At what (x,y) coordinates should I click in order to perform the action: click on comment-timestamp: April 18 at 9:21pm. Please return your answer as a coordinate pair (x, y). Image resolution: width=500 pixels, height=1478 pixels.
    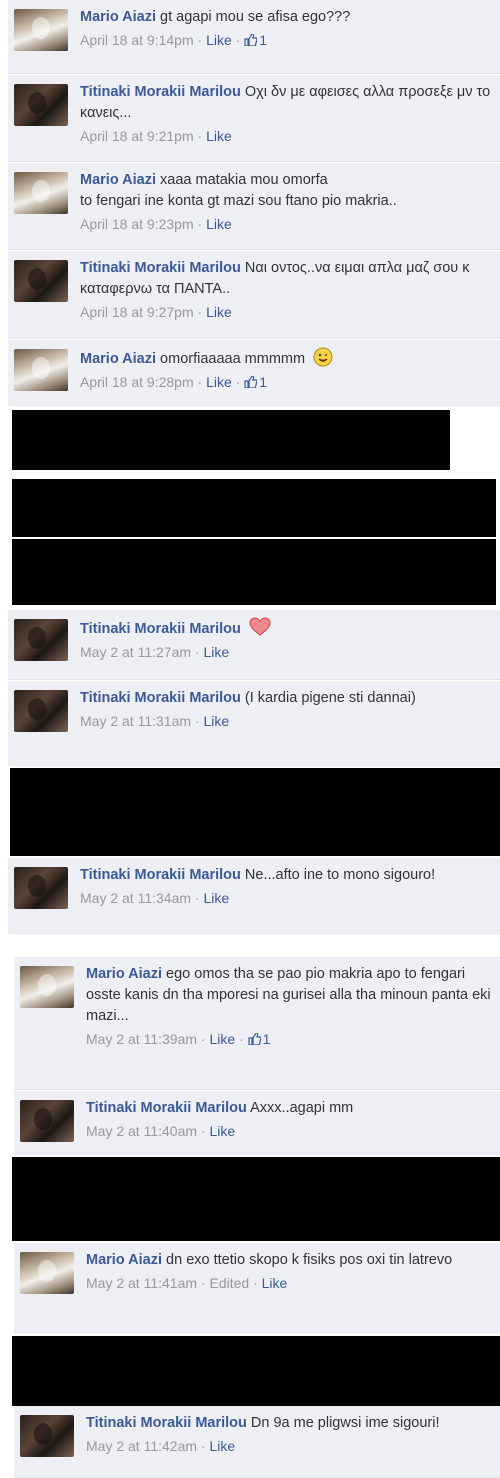
    Looking at the image, I should click on (137, 136).